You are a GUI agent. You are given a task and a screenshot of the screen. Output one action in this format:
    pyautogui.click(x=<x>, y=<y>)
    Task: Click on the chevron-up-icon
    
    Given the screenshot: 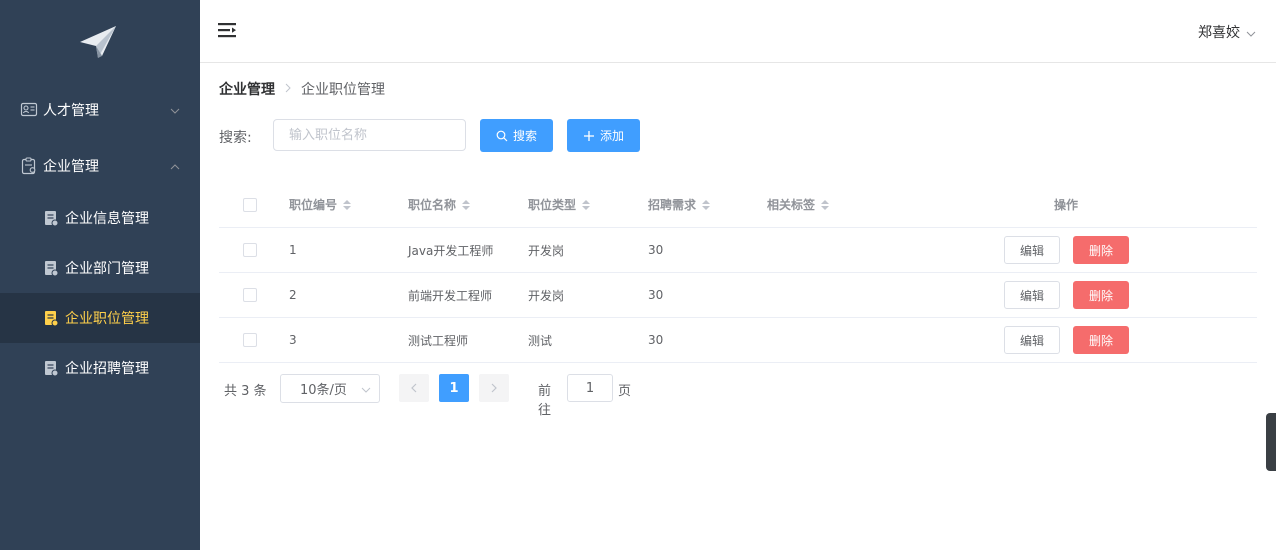 What is the action you would take?
    pyautogui.click(x=175, y=165)
    